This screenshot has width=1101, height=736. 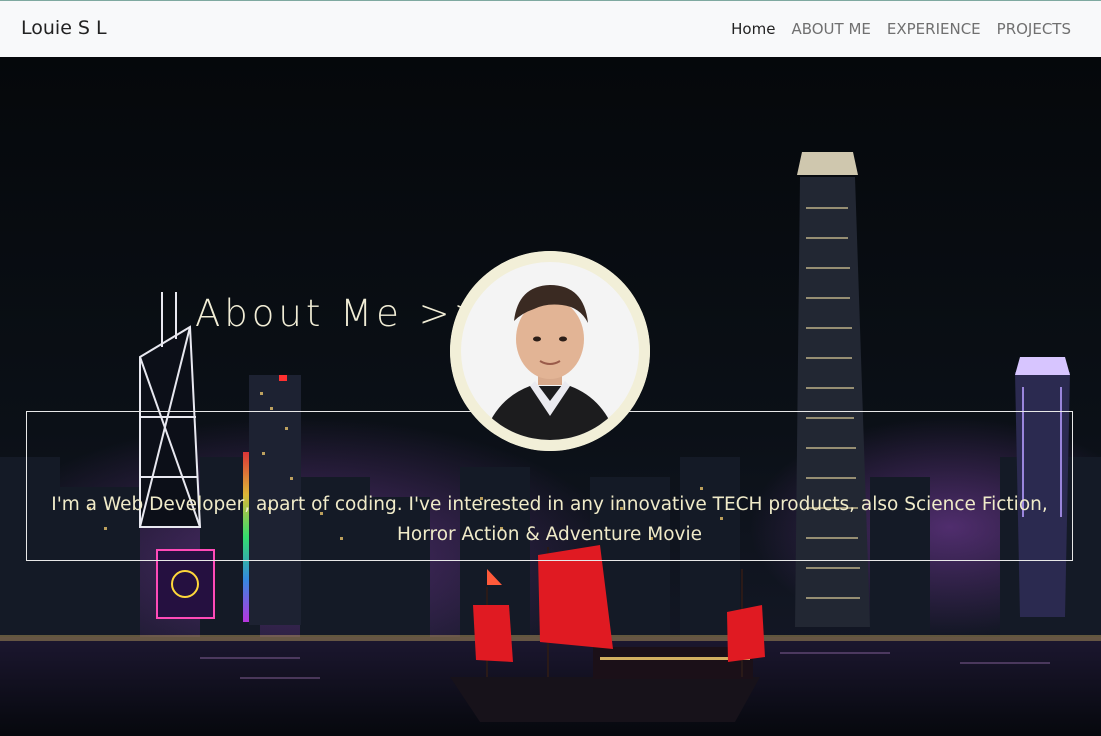 What do you see at coordinates (753, 29) in the screenshot?
I see `nav-link-home: Home` at bounding box center [753, 29].